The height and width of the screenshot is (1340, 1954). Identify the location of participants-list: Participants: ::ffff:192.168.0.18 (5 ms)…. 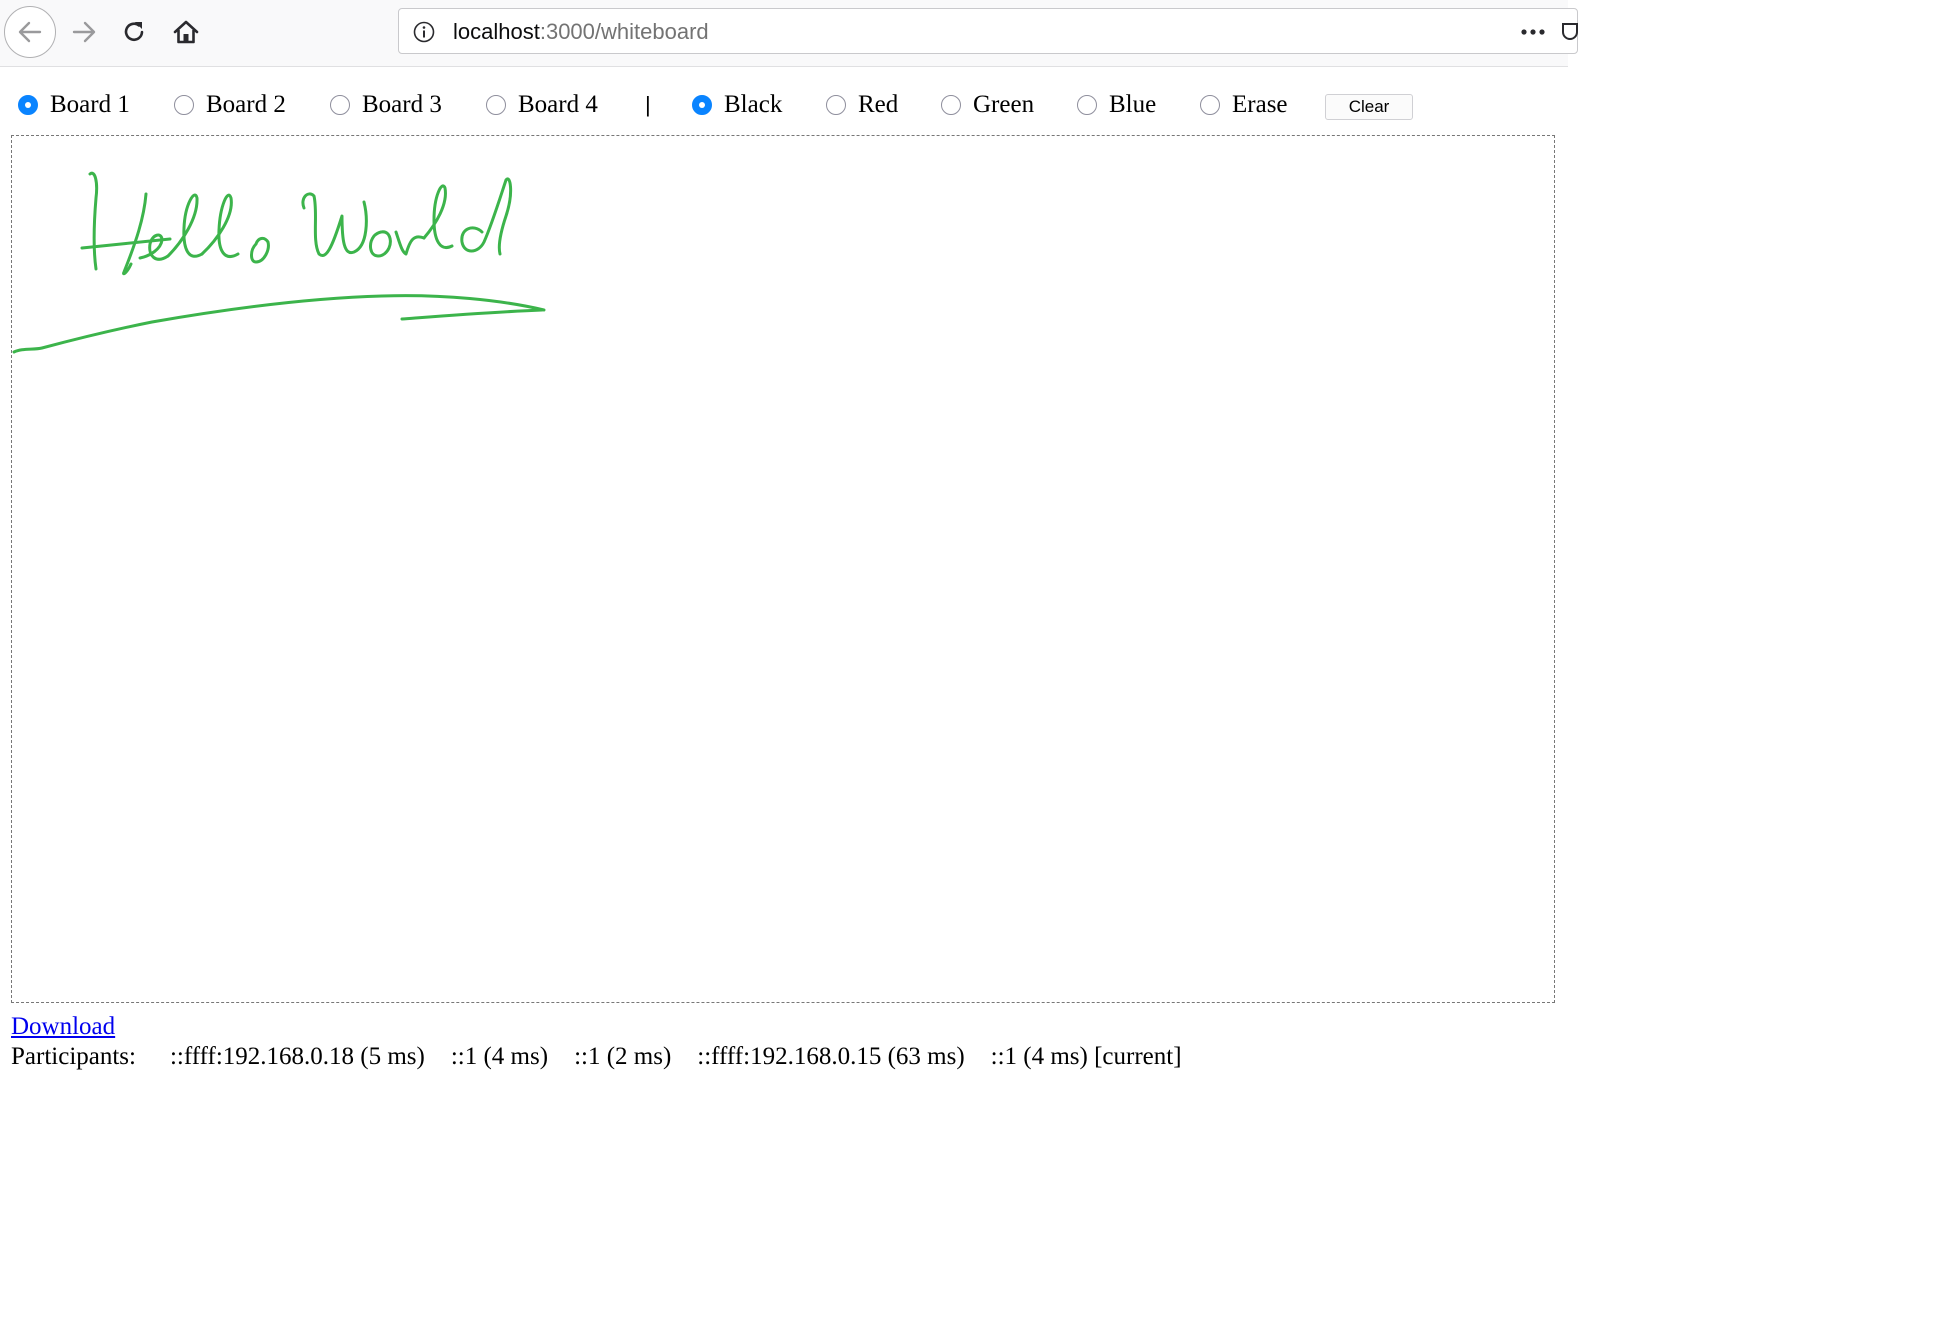
(609, 1057).